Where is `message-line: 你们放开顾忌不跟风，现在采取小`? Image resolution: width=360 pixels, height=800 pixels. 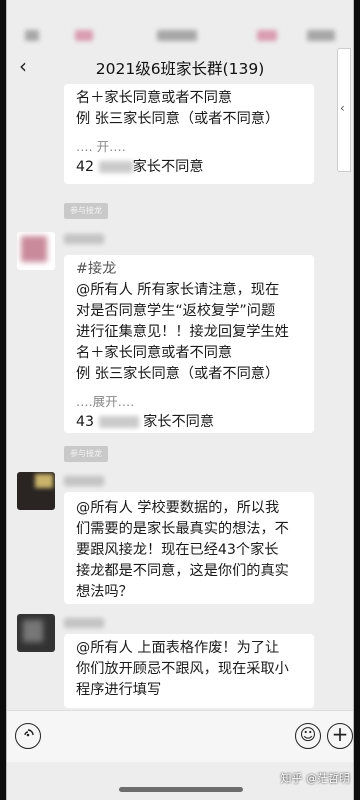
message-line: 你们放开顾忌不跟风，现在采取小 is located at coordinates (182, 669).